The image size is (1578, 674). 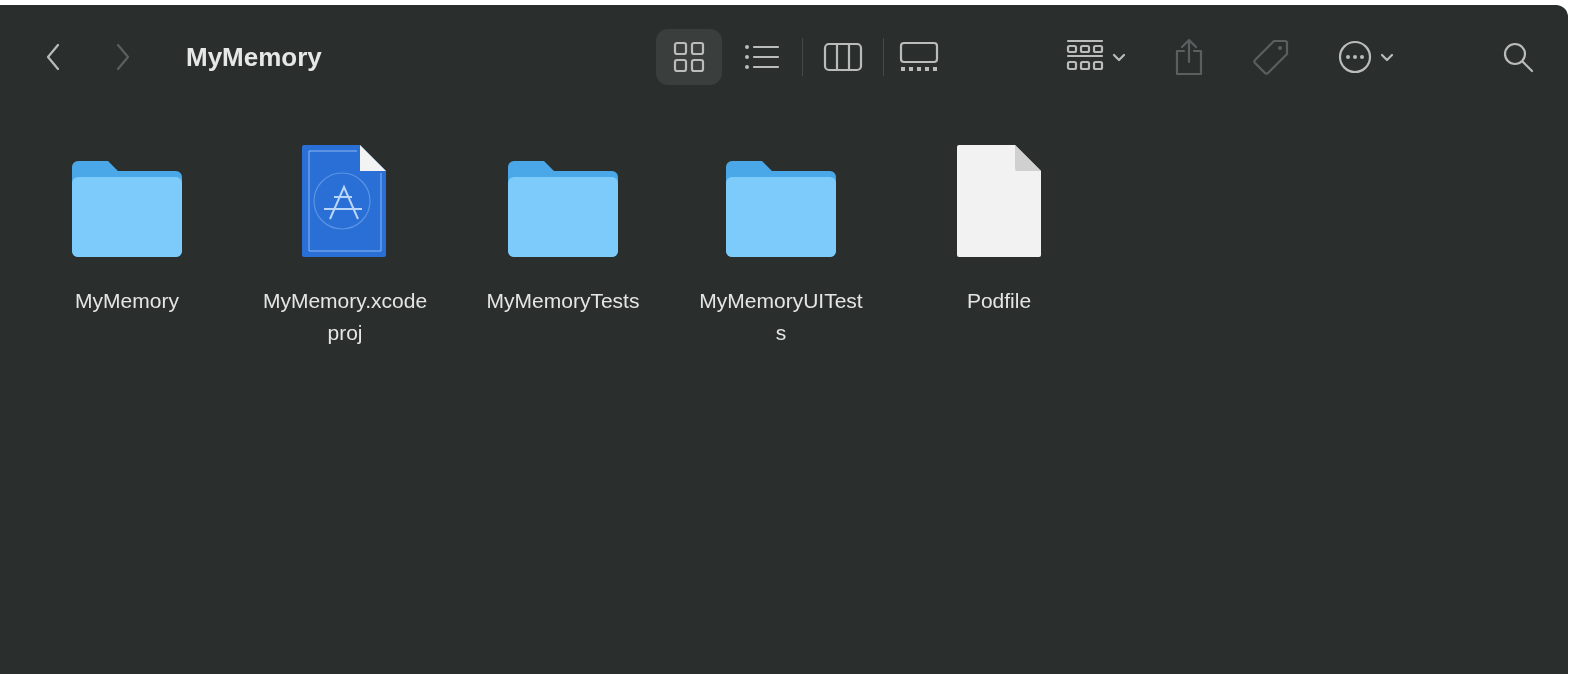 I want to click on gallery-icon, so click(x=918, y=57).